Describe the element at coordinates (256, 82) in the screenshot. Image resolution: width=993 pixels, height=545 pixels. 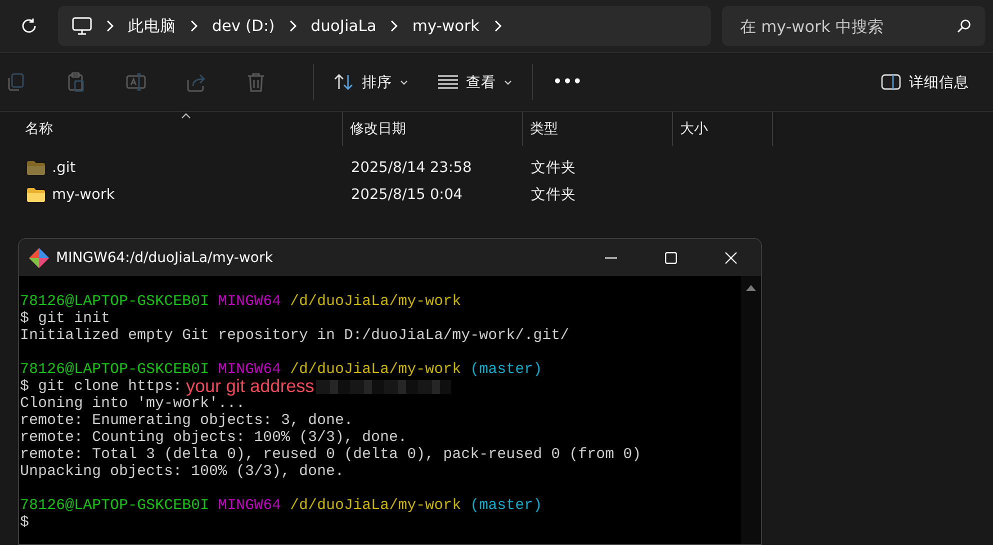
I see `delete-icon` at that location.